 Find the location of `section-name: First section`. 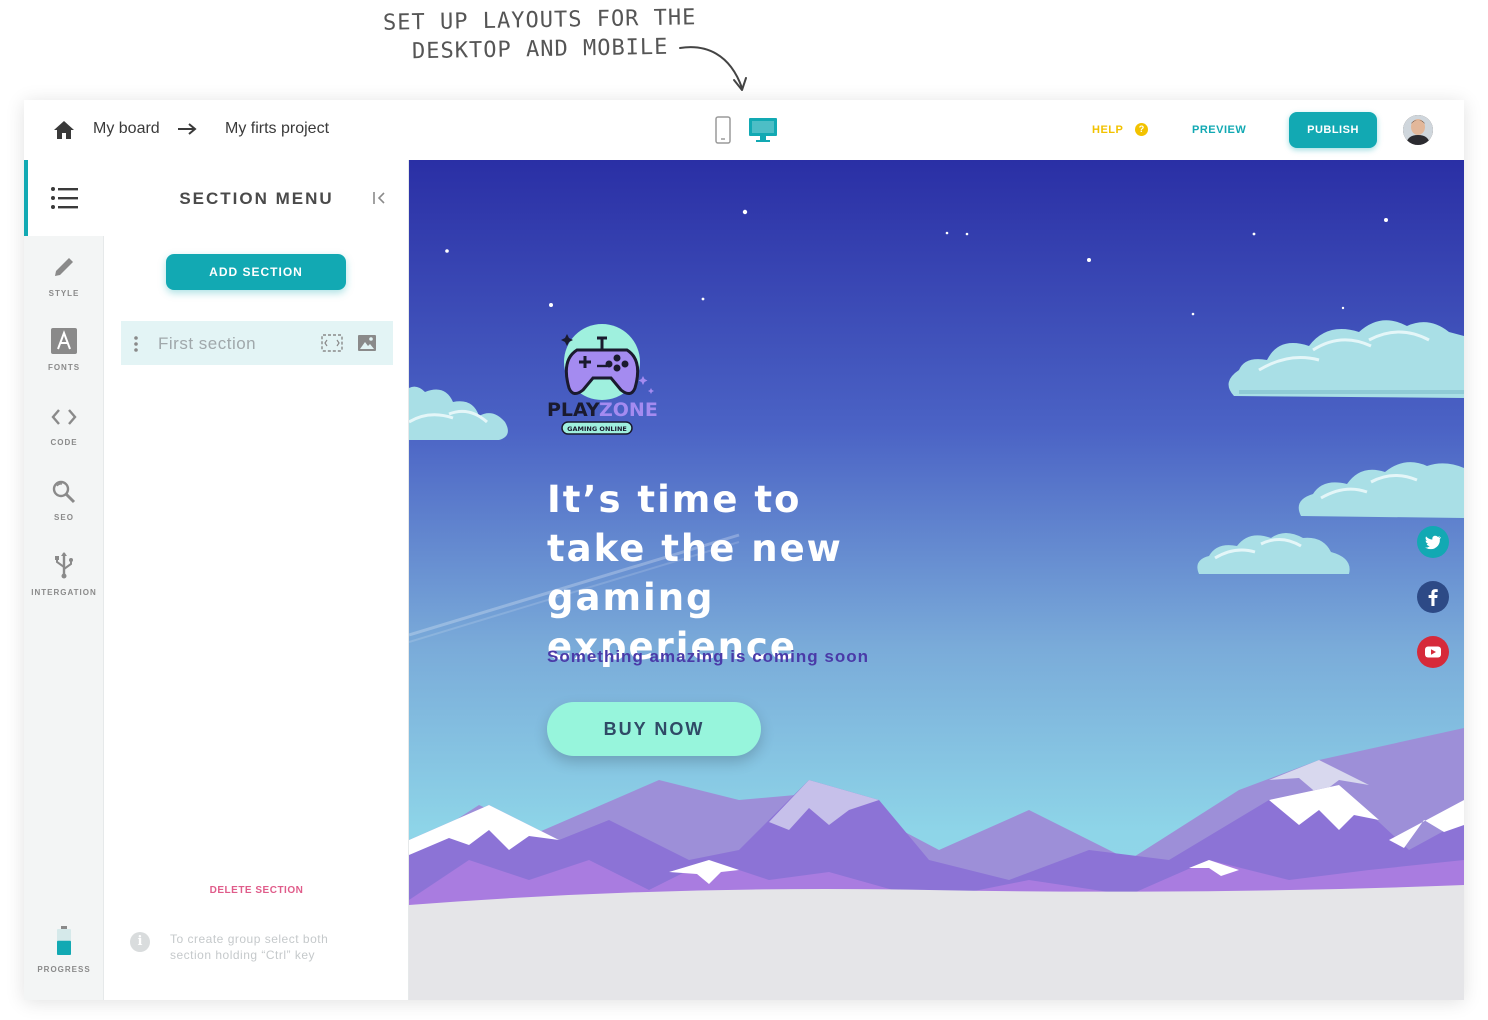

section-name: First section is located at coordinates (207, 344).